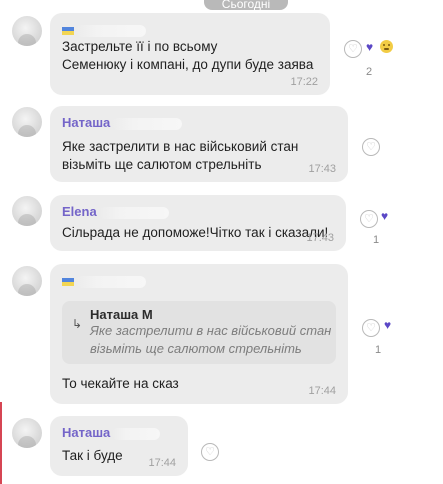  I want to click on reply-text-line: Яке застрелити в нас військовий стан, so click(211, 330).